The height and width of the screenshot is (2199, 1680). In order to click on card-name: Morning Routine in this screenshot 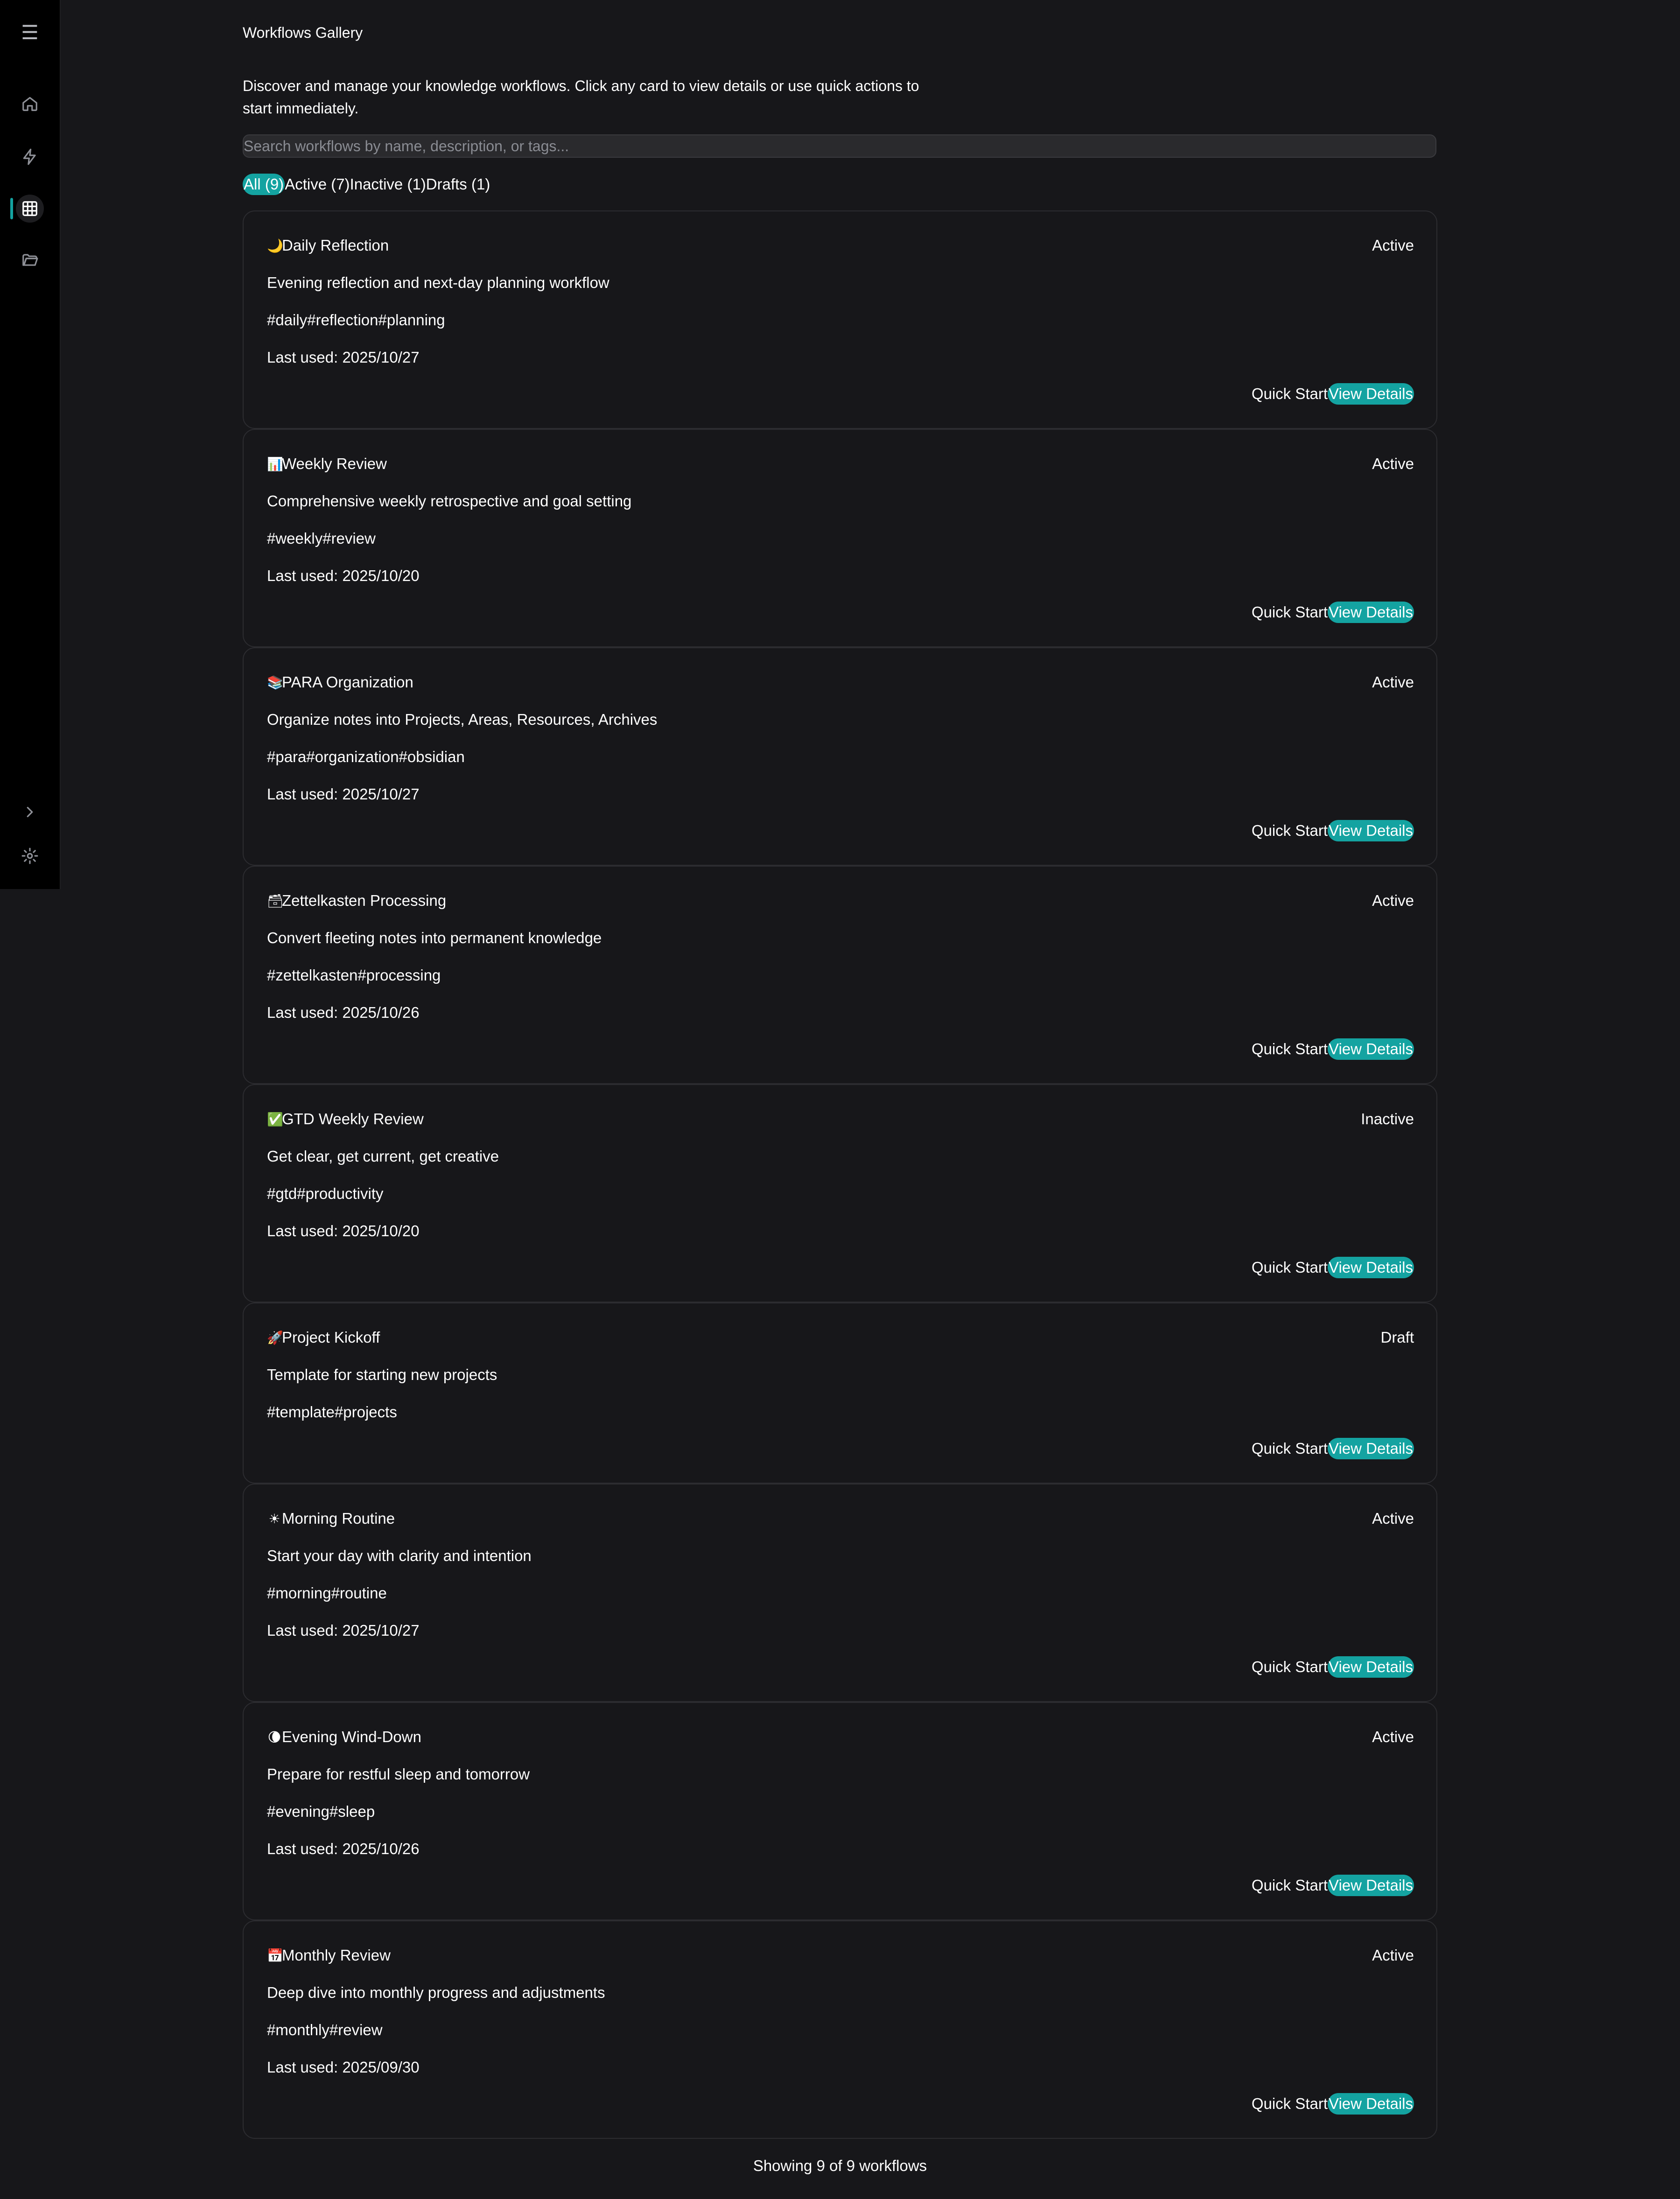, I will do `click(338, 1518)`.